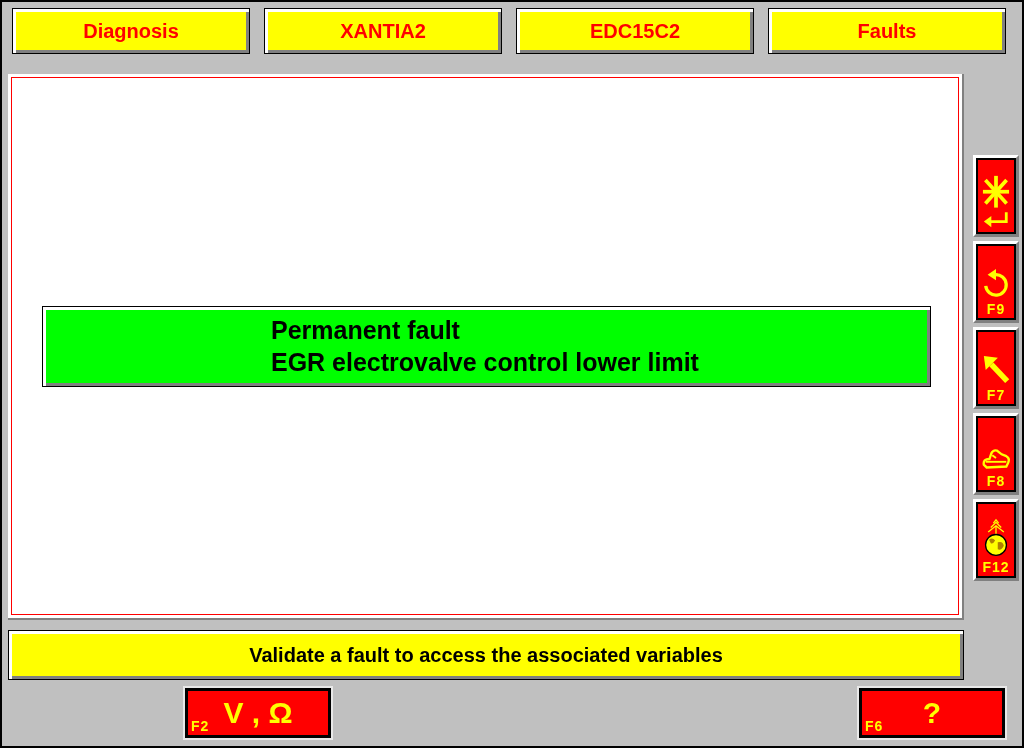  I want to click on function-key-button: F8, so click(996, 454).